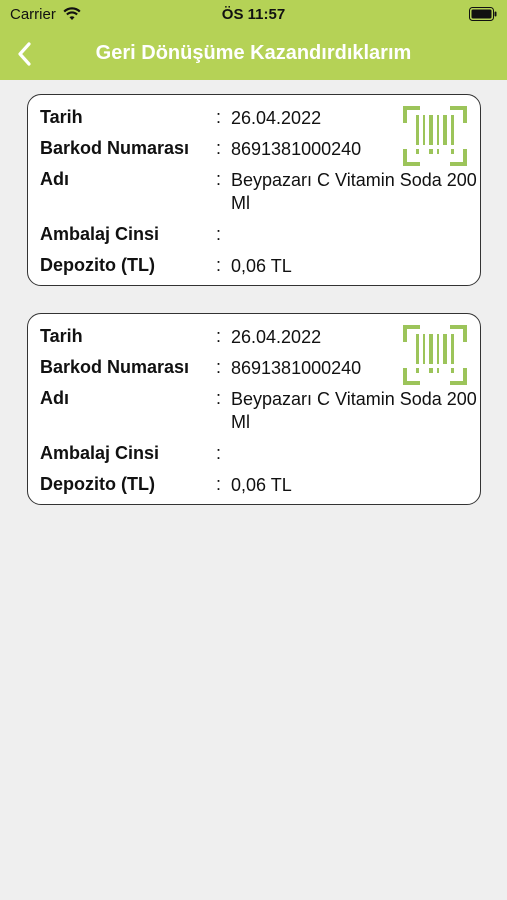 The height and width of the screenshot is (900, 507). I want to click on chevron-left-icon, so click(24, 54).